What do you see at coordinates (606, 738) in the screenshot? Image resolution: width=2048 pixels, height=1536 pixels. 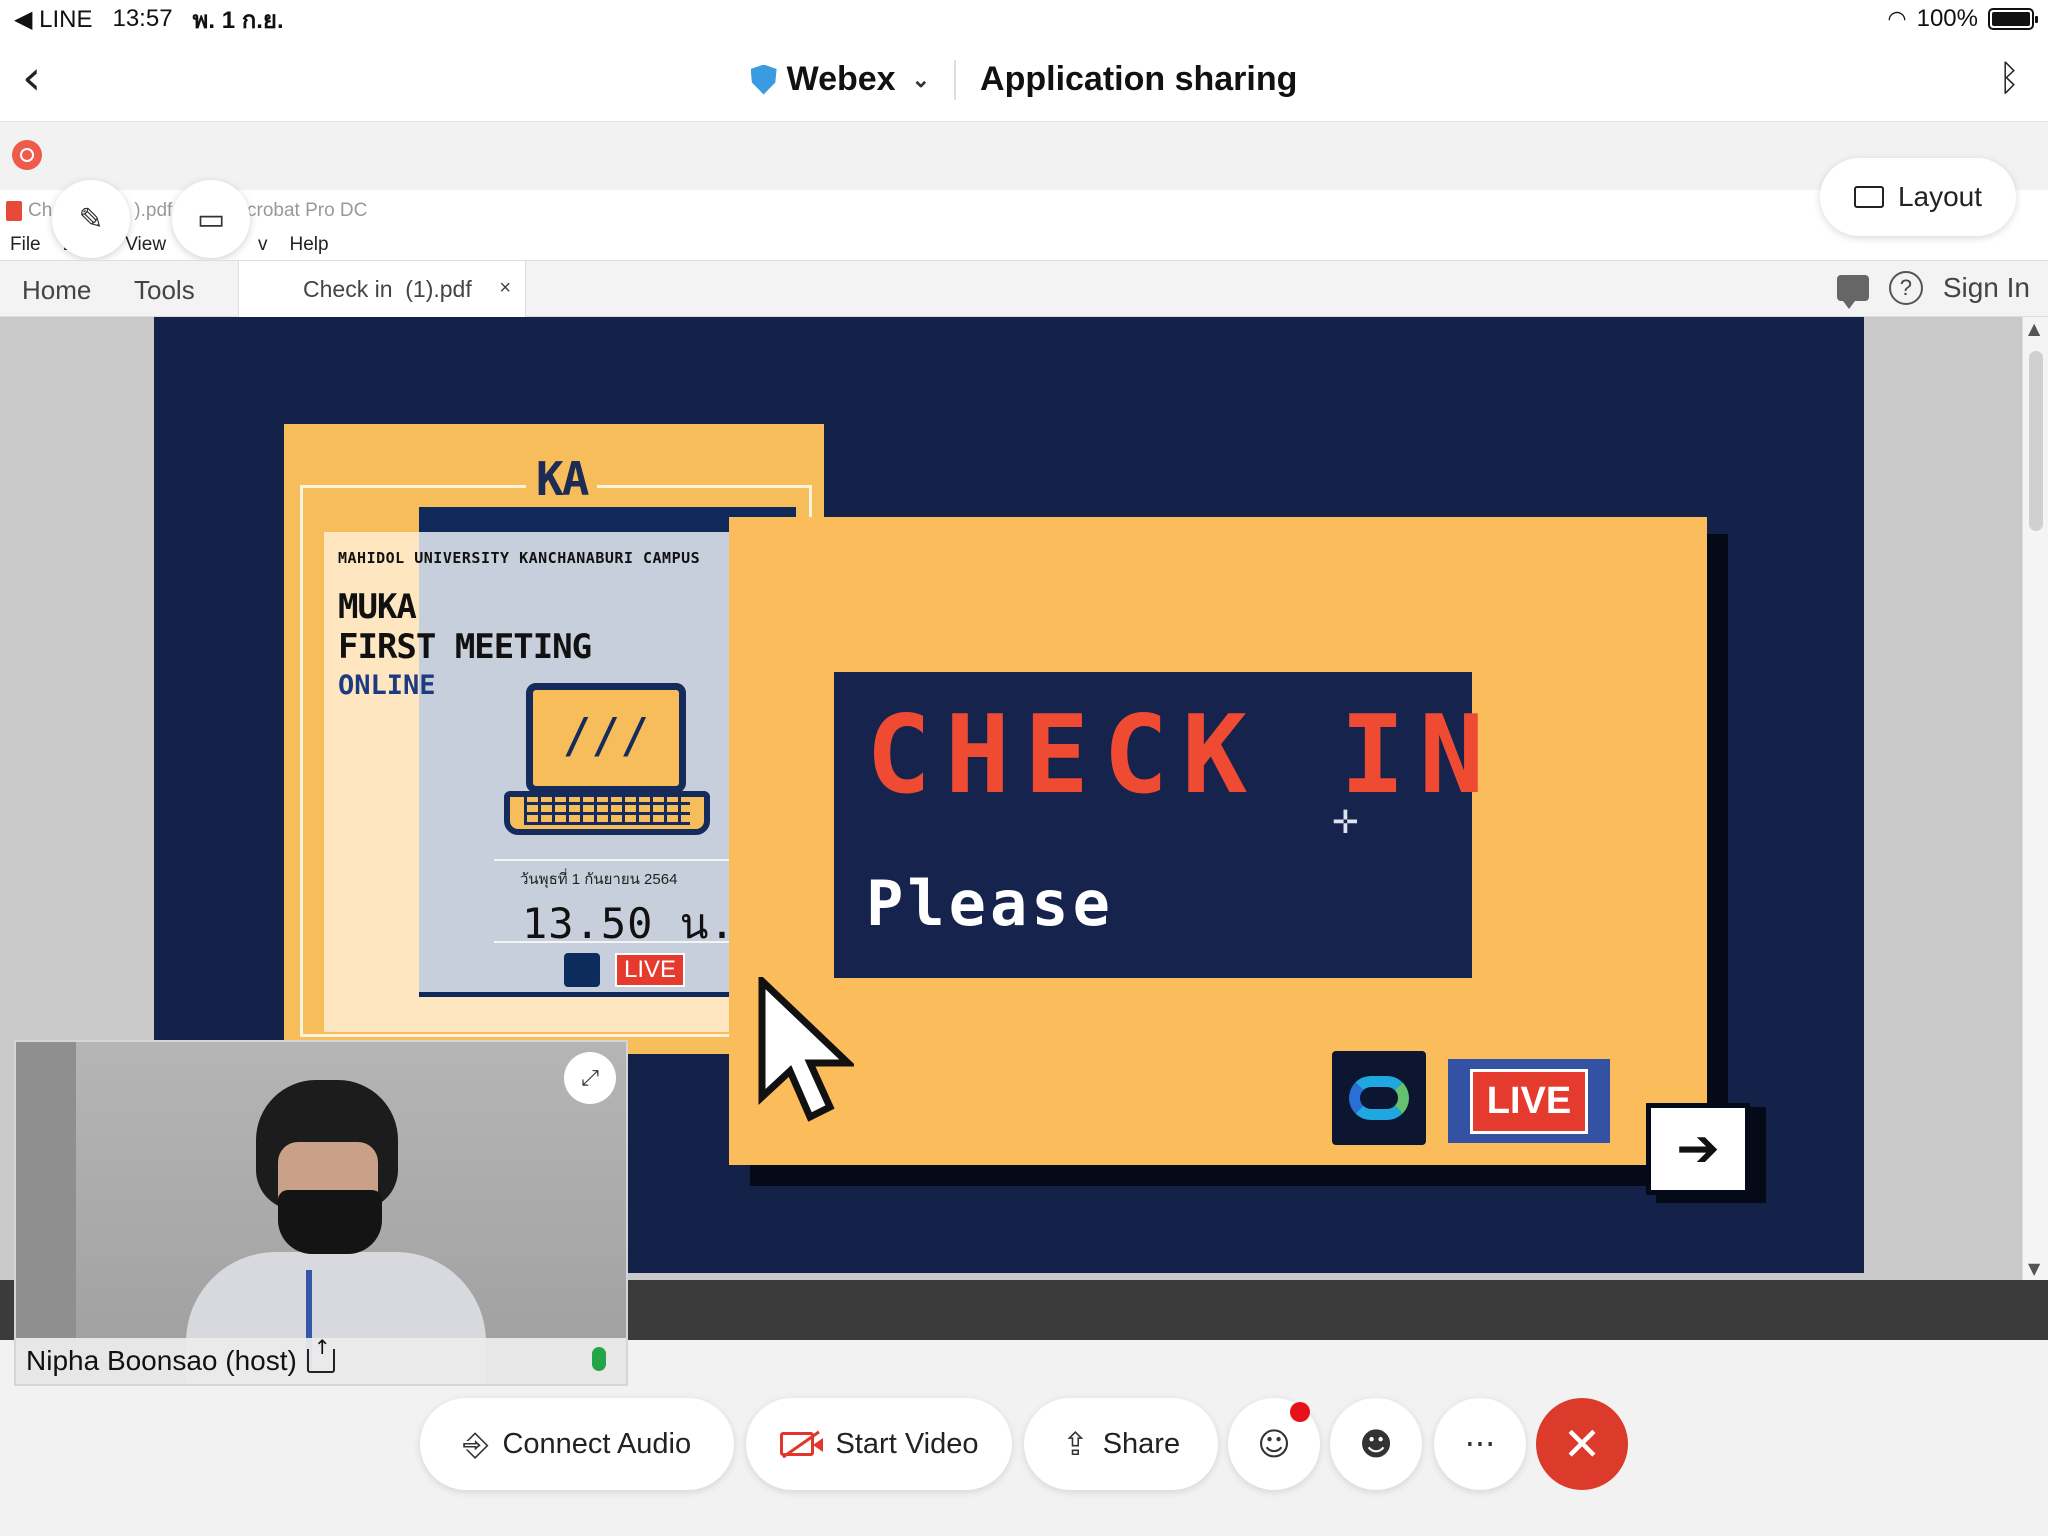 I see `laptop-icon: ///` at bounding box center [606, 738].